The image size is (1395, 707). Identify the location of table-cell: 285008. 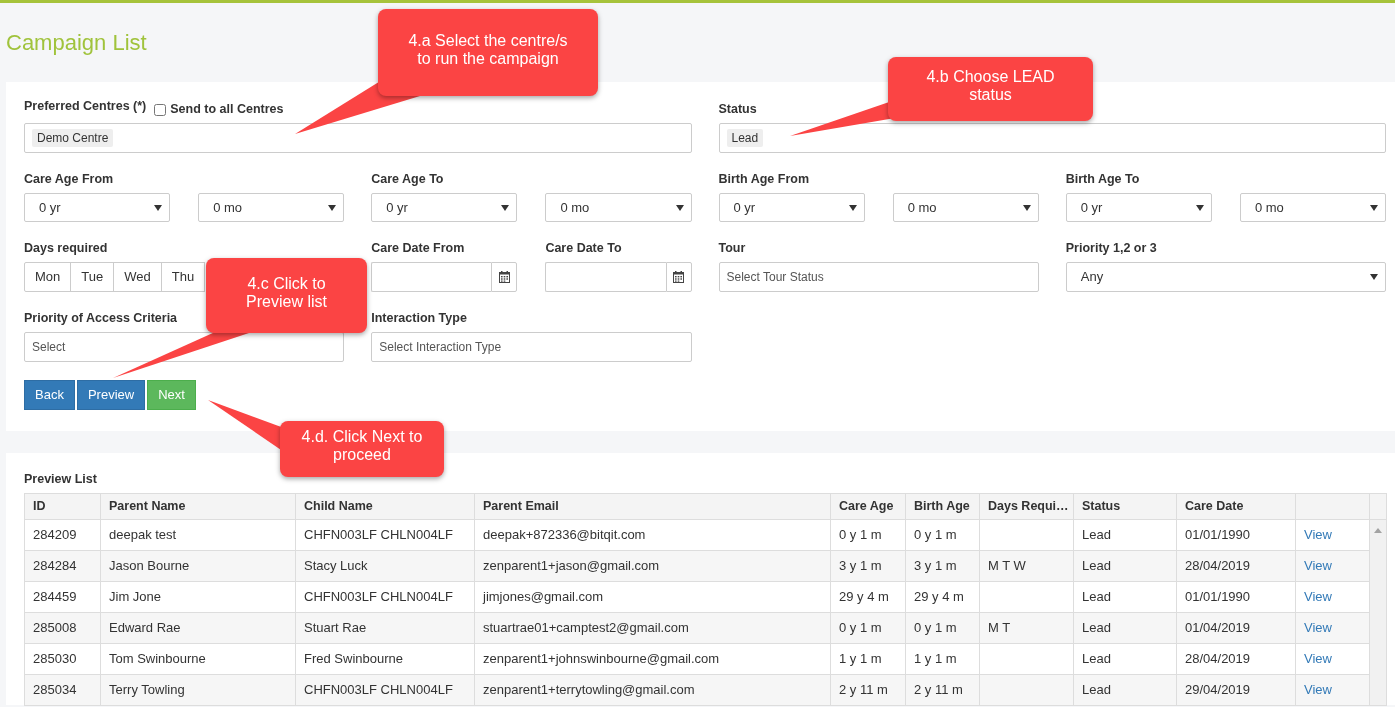
(62, 628).